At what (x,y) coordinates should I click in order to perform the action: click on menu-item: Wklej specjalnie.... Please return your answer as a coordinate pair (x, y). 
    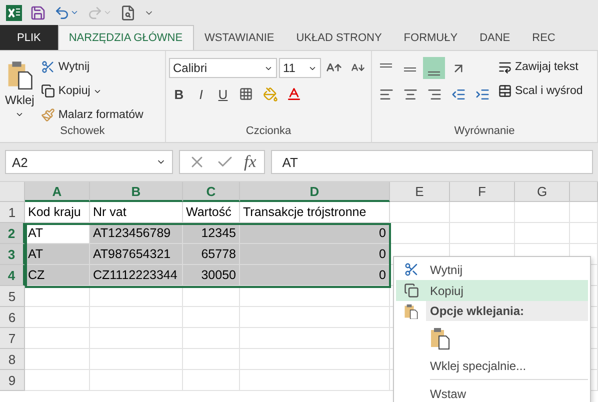
    Looking at the image, I should click on (492, 365).